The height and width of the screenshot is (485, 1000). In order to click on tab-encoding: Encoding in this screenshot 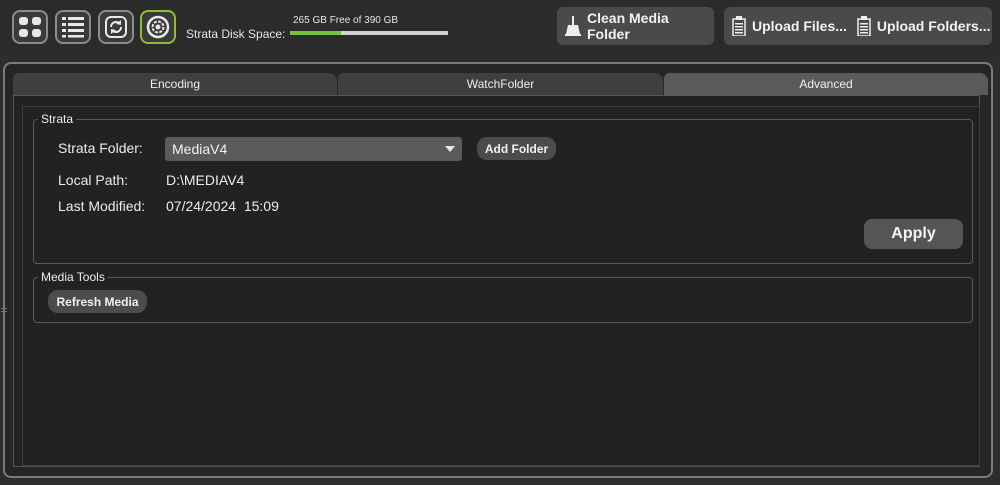, I will do `click(175, 84)`.